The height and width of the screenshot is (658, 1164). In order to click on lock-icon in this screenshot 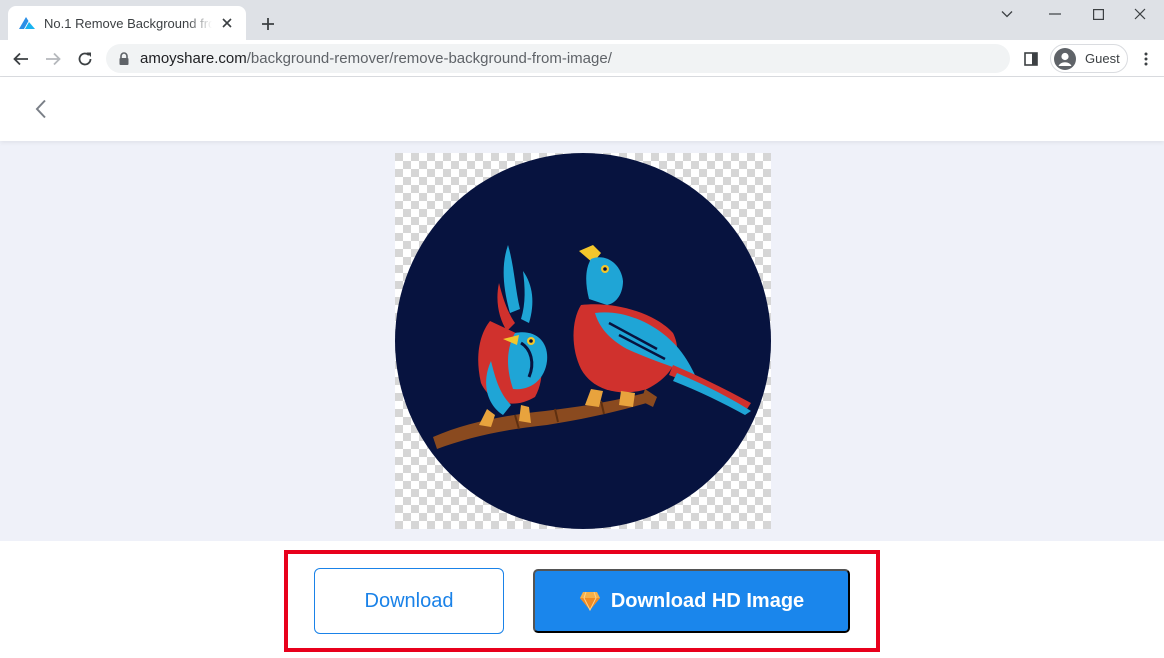, I will do `click(124, 58)`.